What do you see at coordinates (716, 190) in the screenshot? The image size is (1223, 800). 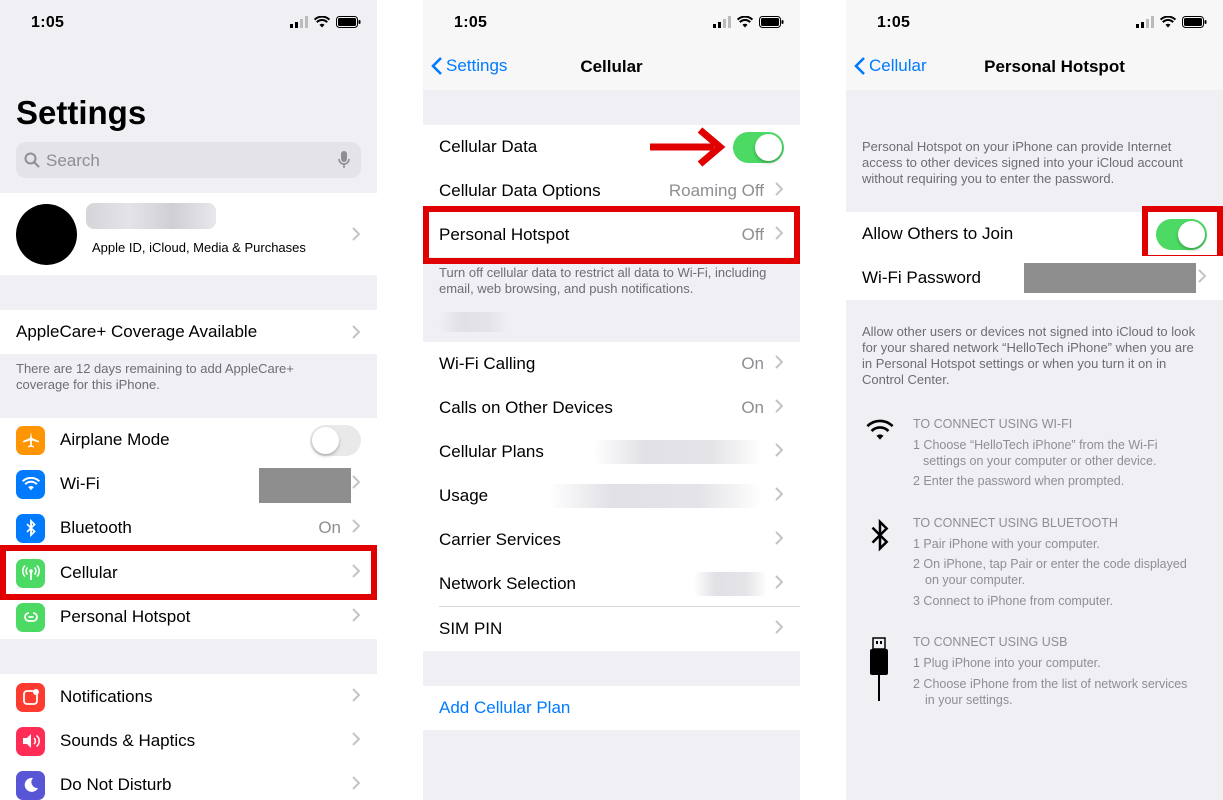 I see `data-options-value: Roaming Off` at bounding box center [716, 190].